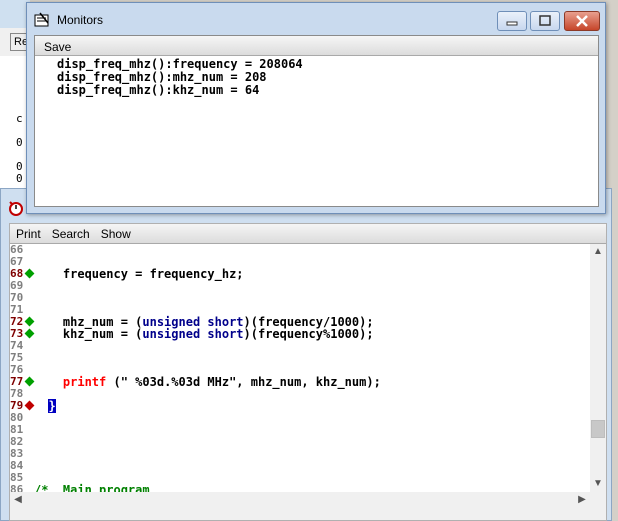 Image resolution: width=618 pixels, height=521 pixels. Describe the element at coordinates (300, 488) in the screenshot. I see `code-line: 86 /* Main program` at that location.